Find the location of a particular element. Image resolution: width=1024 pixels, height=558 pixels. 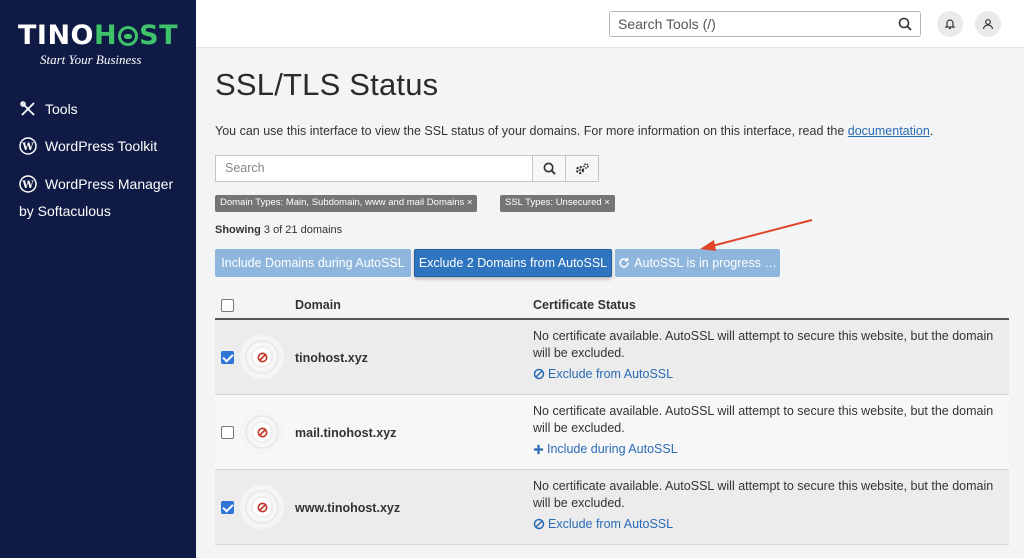

search-placeholder: Search is located at coordinates (245, 168).